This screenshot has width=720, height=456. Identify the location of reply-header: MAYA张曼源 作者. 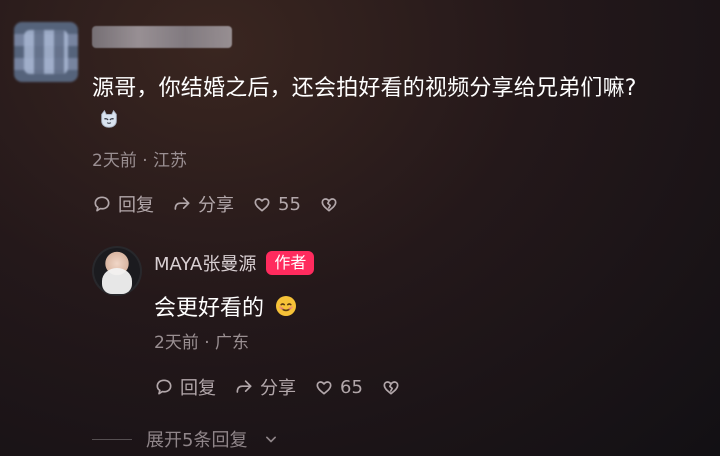
(234, 263).